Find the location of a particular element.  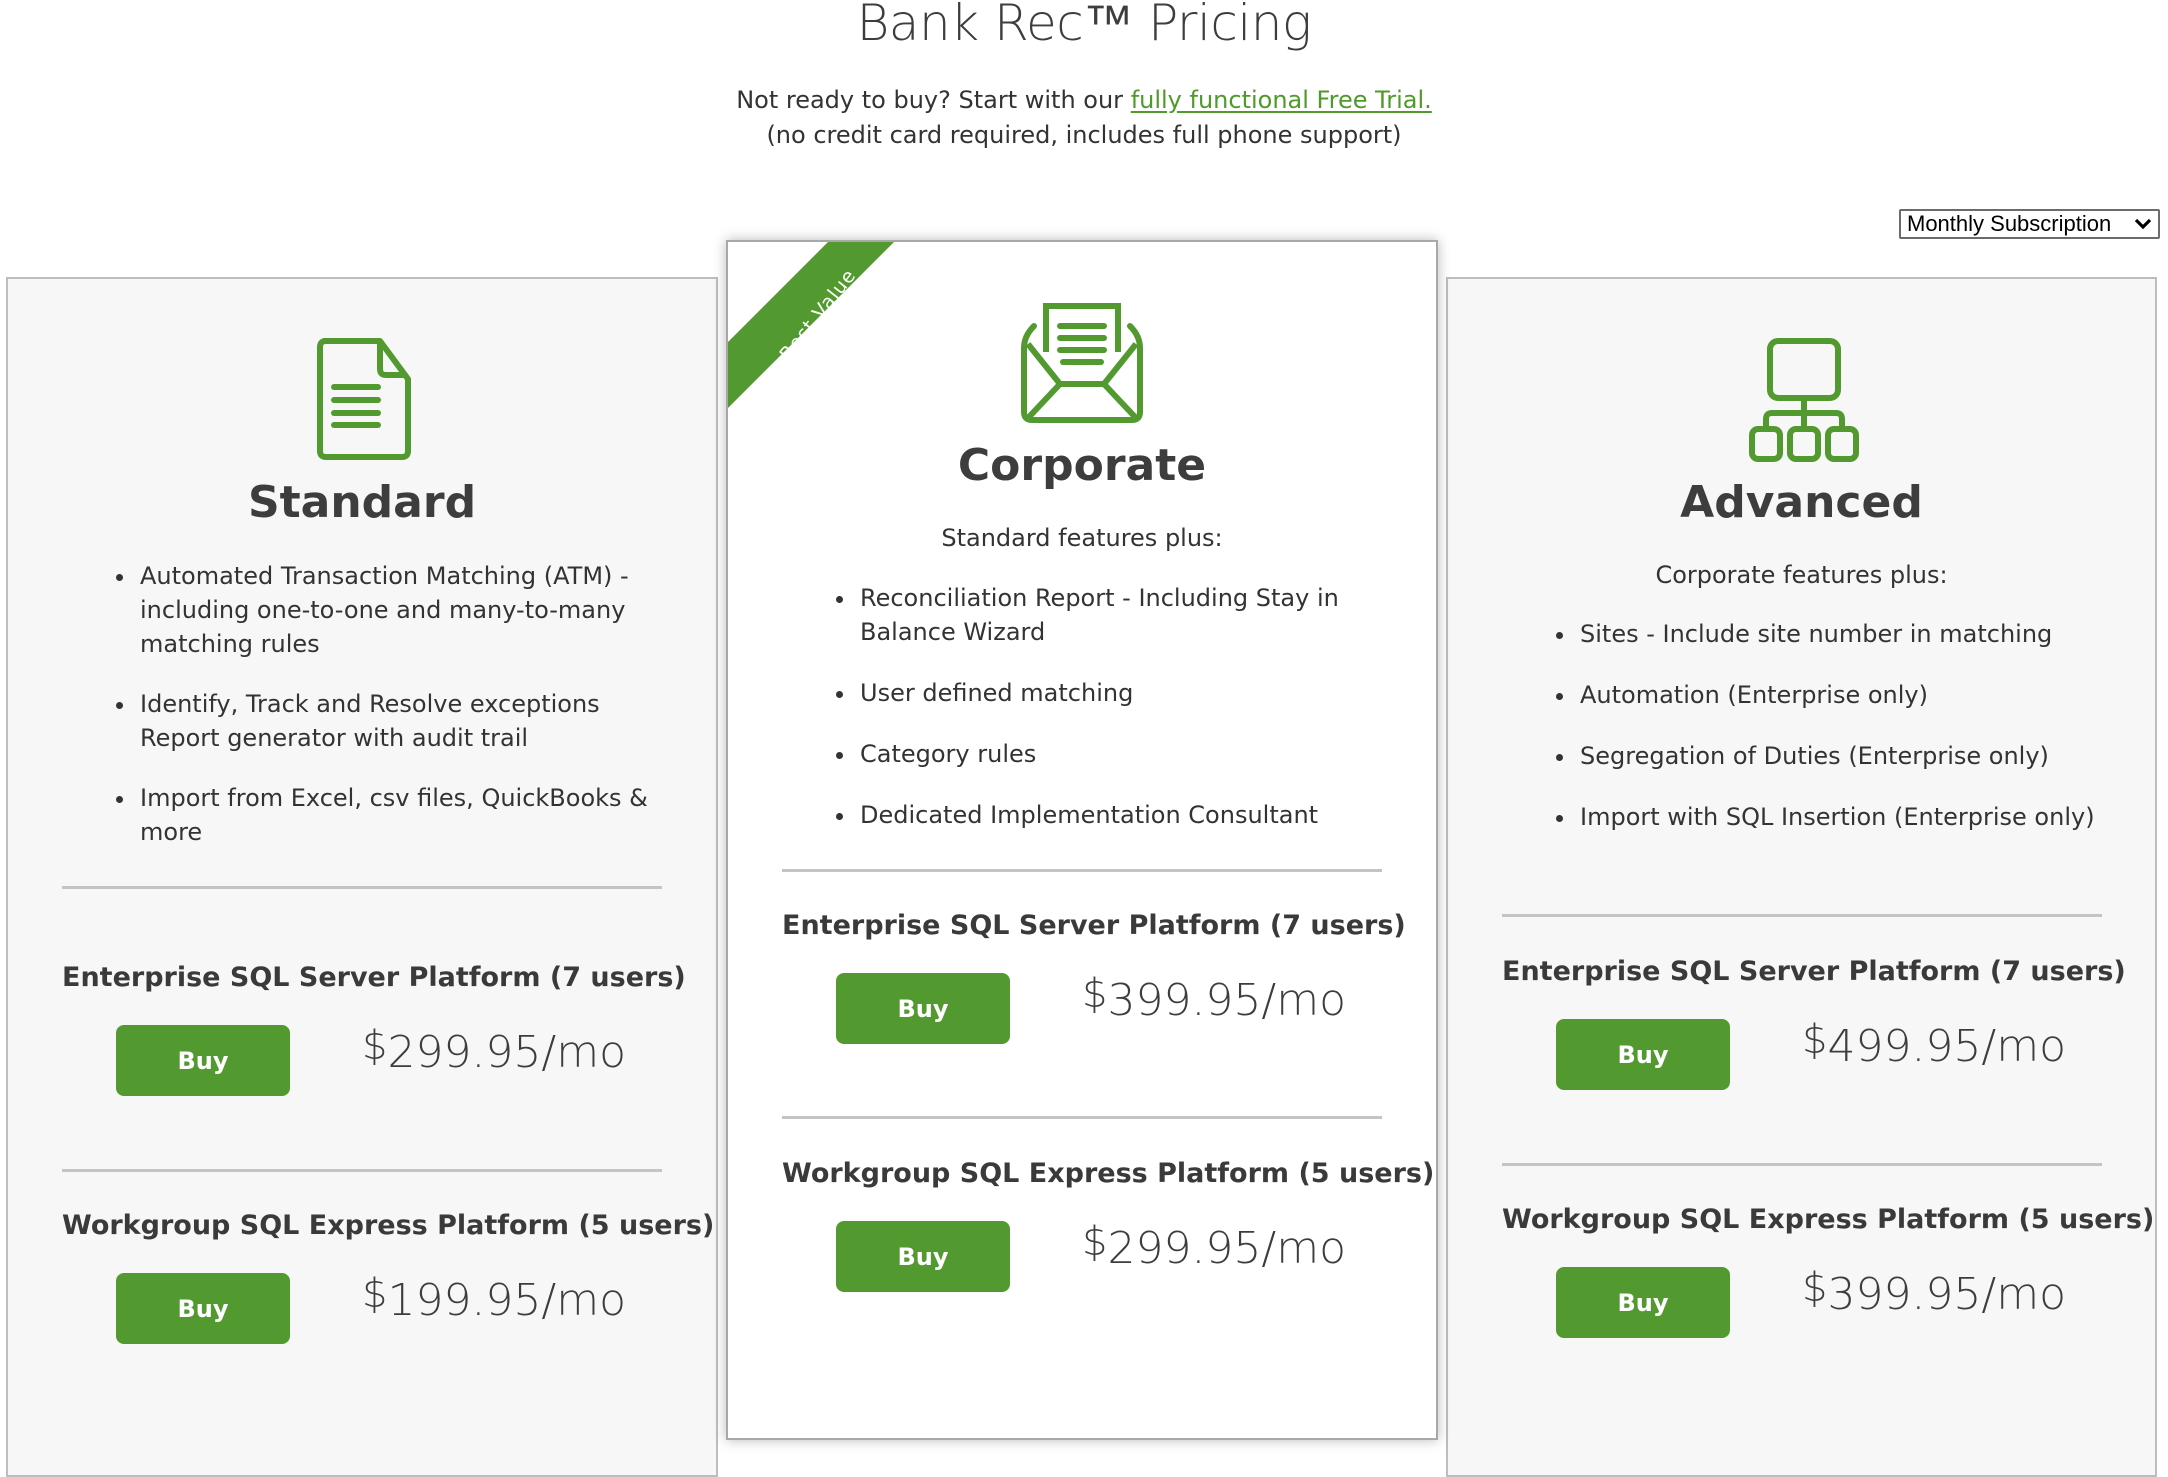

price: $499.95/mo is located at coordinates (1934, 1044).